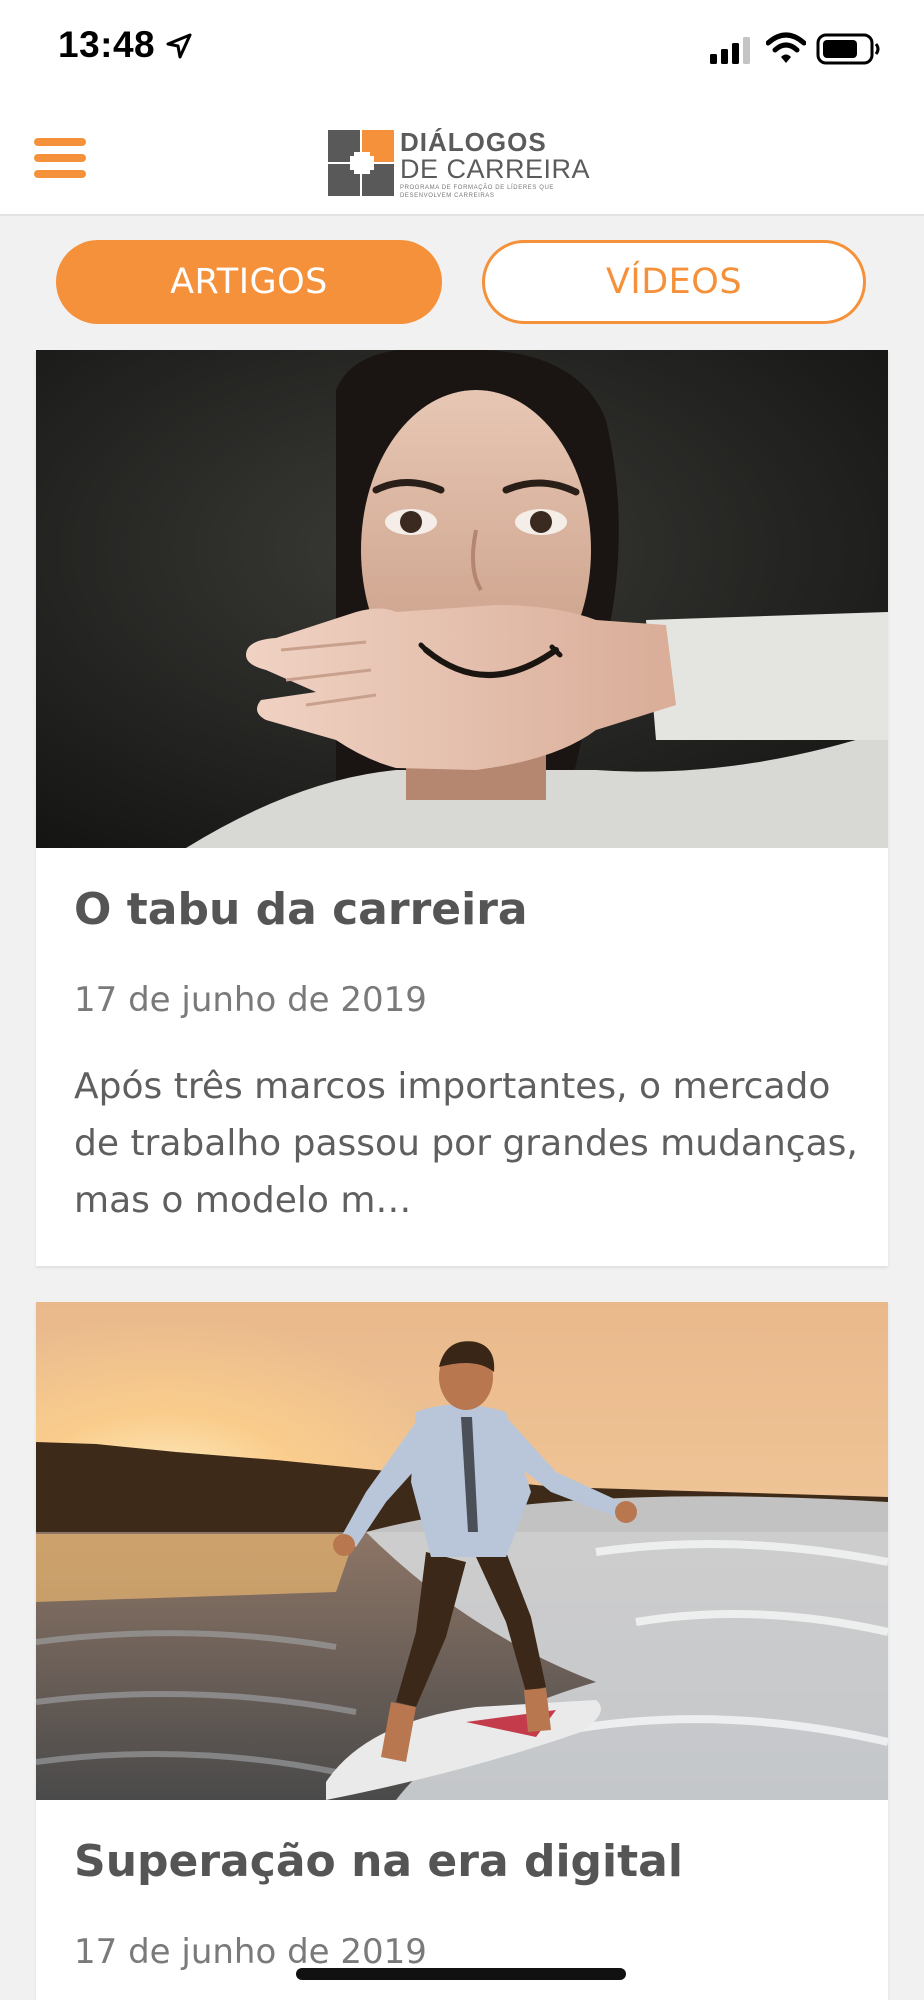 This screenshot has height=2000, width=924. I want to click on tab-artigos: ARTIGOS, so click(249, 282).